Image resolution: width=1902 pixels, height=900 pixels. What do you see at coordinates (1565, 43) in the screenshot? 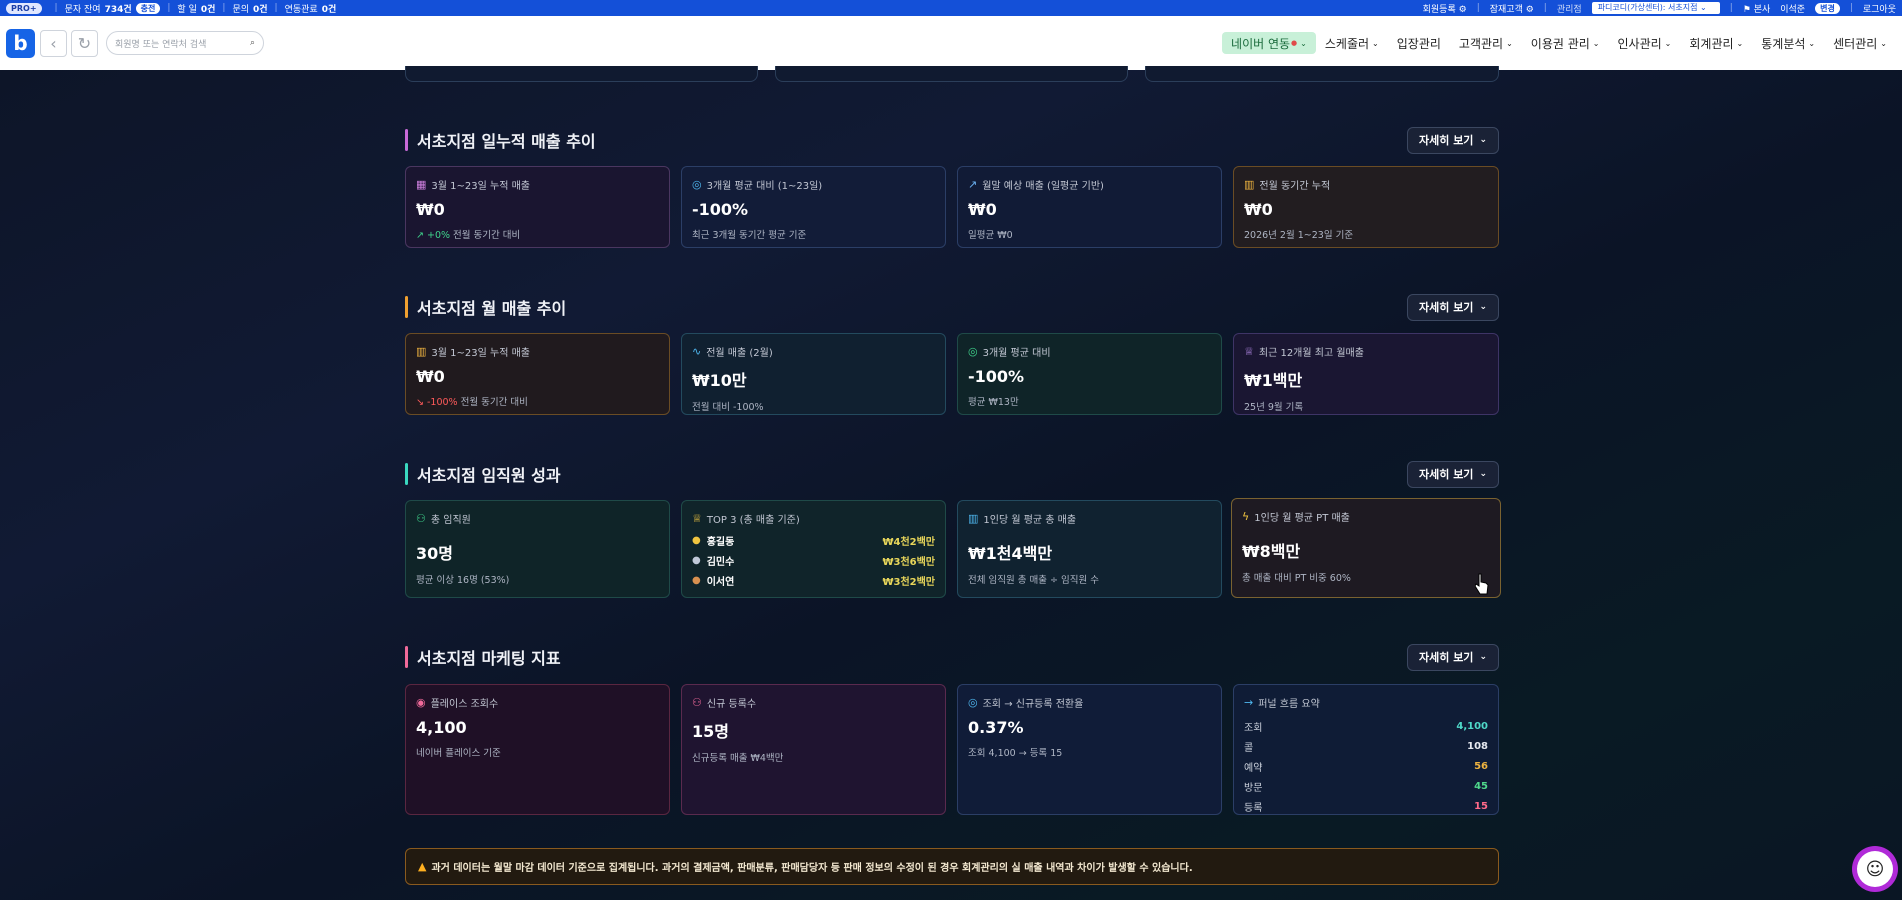
I see `menu-pass: 이용권 관리 ⌄` at bounding box center [1565, 43].